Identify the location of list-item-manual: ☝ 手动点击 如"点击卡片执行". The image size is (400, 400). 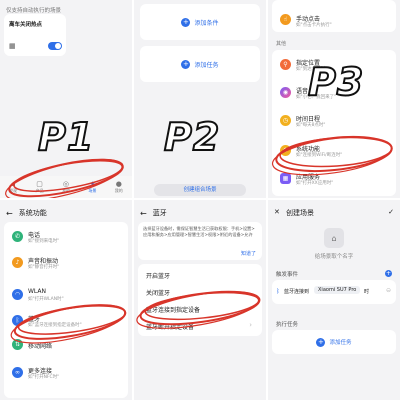
(334, 21).